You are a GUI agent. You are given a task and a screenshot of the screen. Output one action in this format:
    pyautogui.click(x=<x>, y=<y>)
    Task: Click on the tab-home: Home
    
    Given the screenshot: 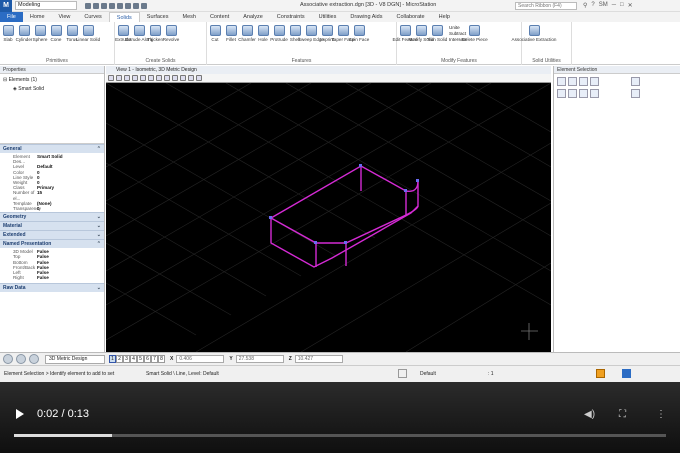 What is the action you would take?
    pyautogui.click(x=37, y=17)
    